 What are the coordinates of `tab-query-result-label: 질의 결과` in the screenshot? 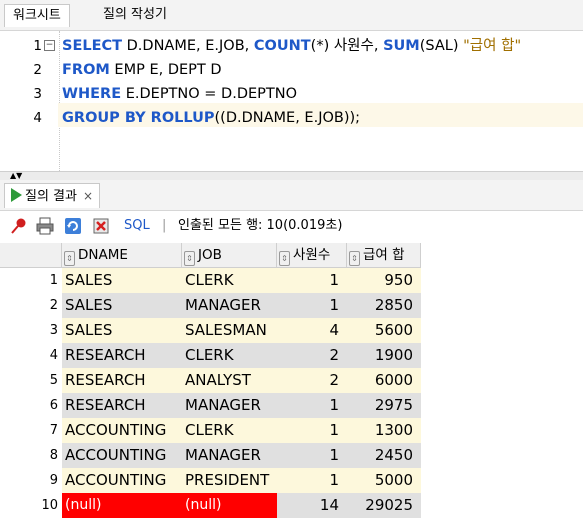 It's located at (51, 196).